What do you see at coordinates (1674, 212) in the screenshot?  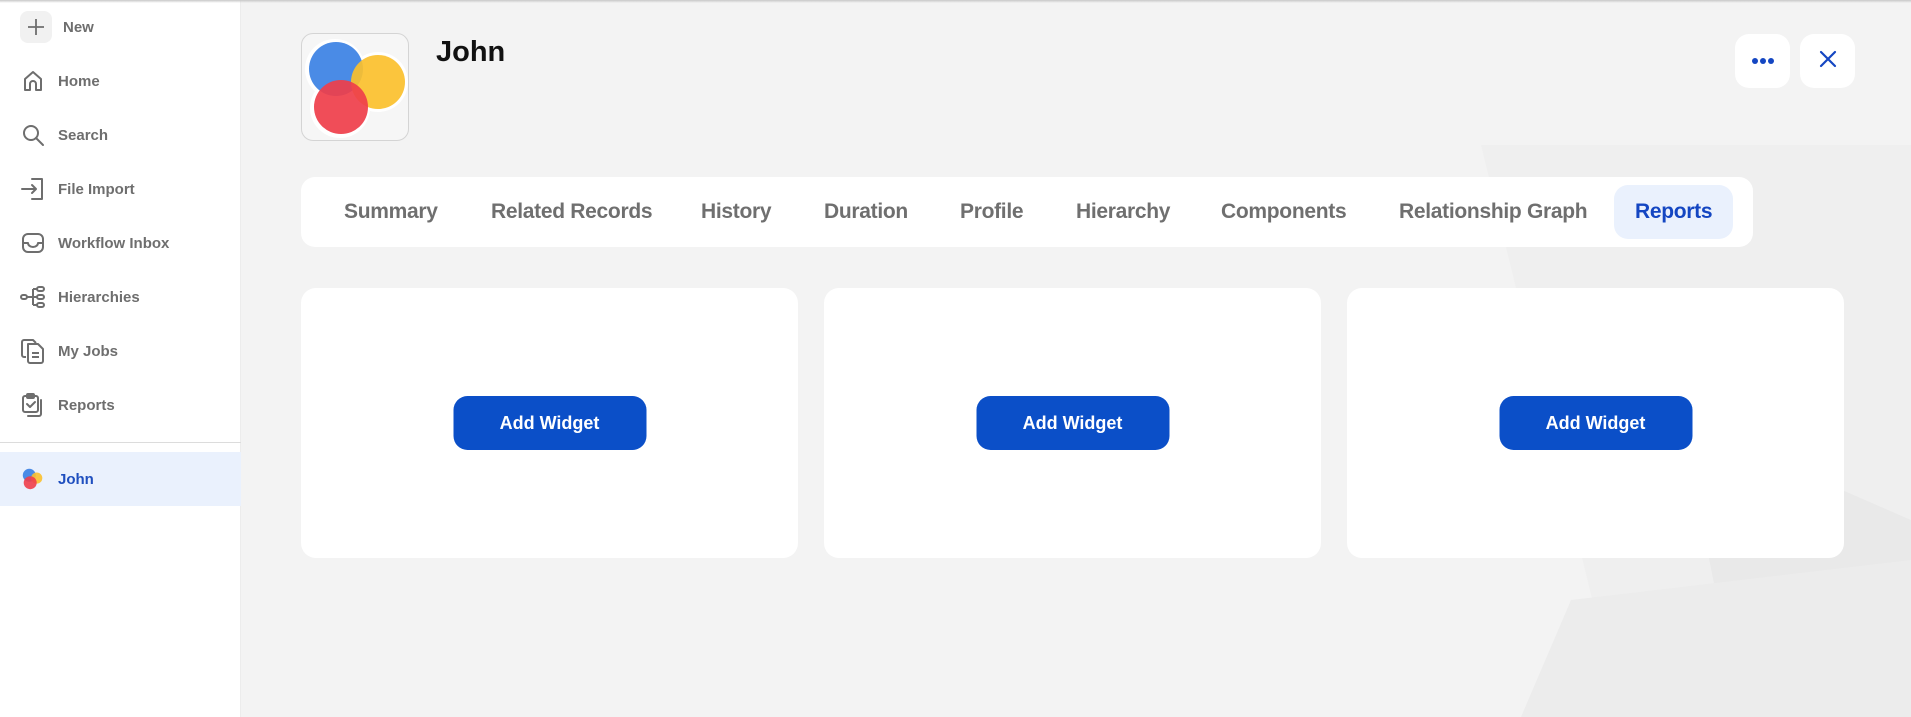 I see `tab-reports: Reports` at bounding box center [1674, 212].